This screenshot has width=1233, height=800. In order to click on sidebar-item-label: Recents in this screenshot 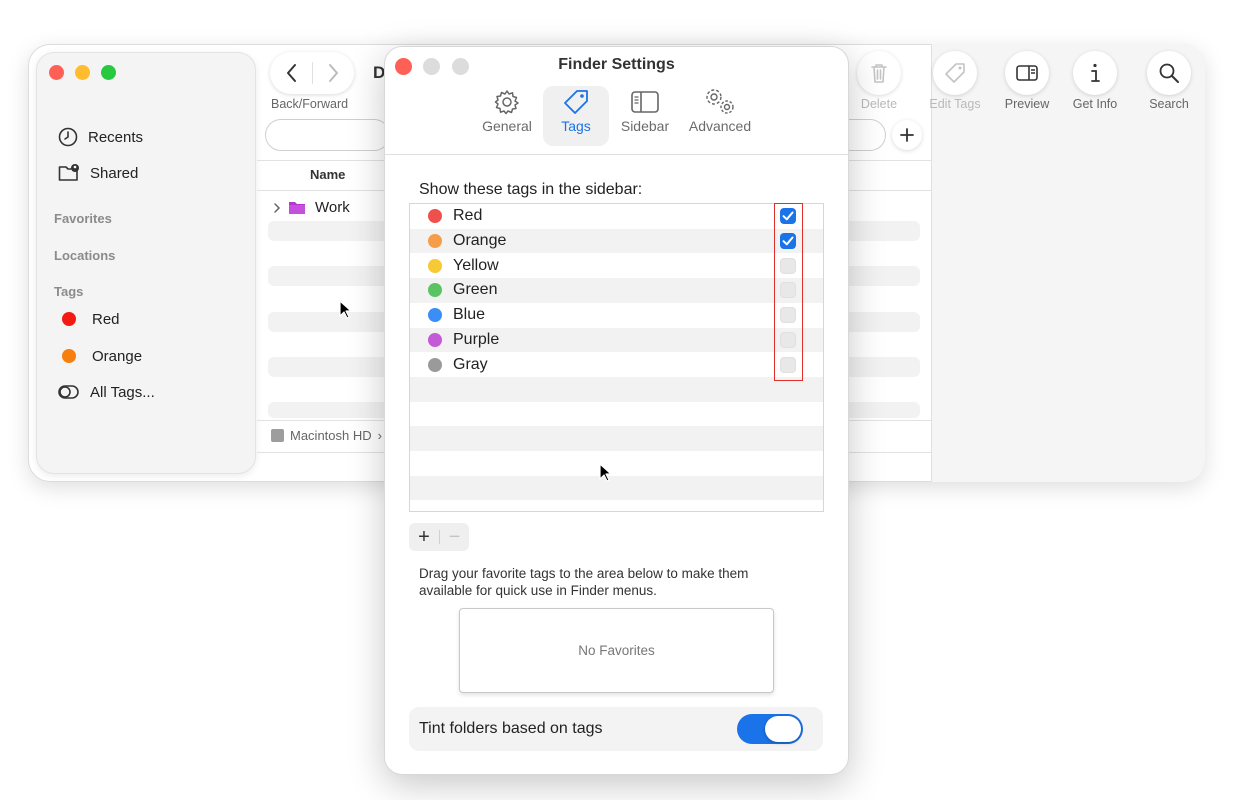, I will do `click(116, 137)`.